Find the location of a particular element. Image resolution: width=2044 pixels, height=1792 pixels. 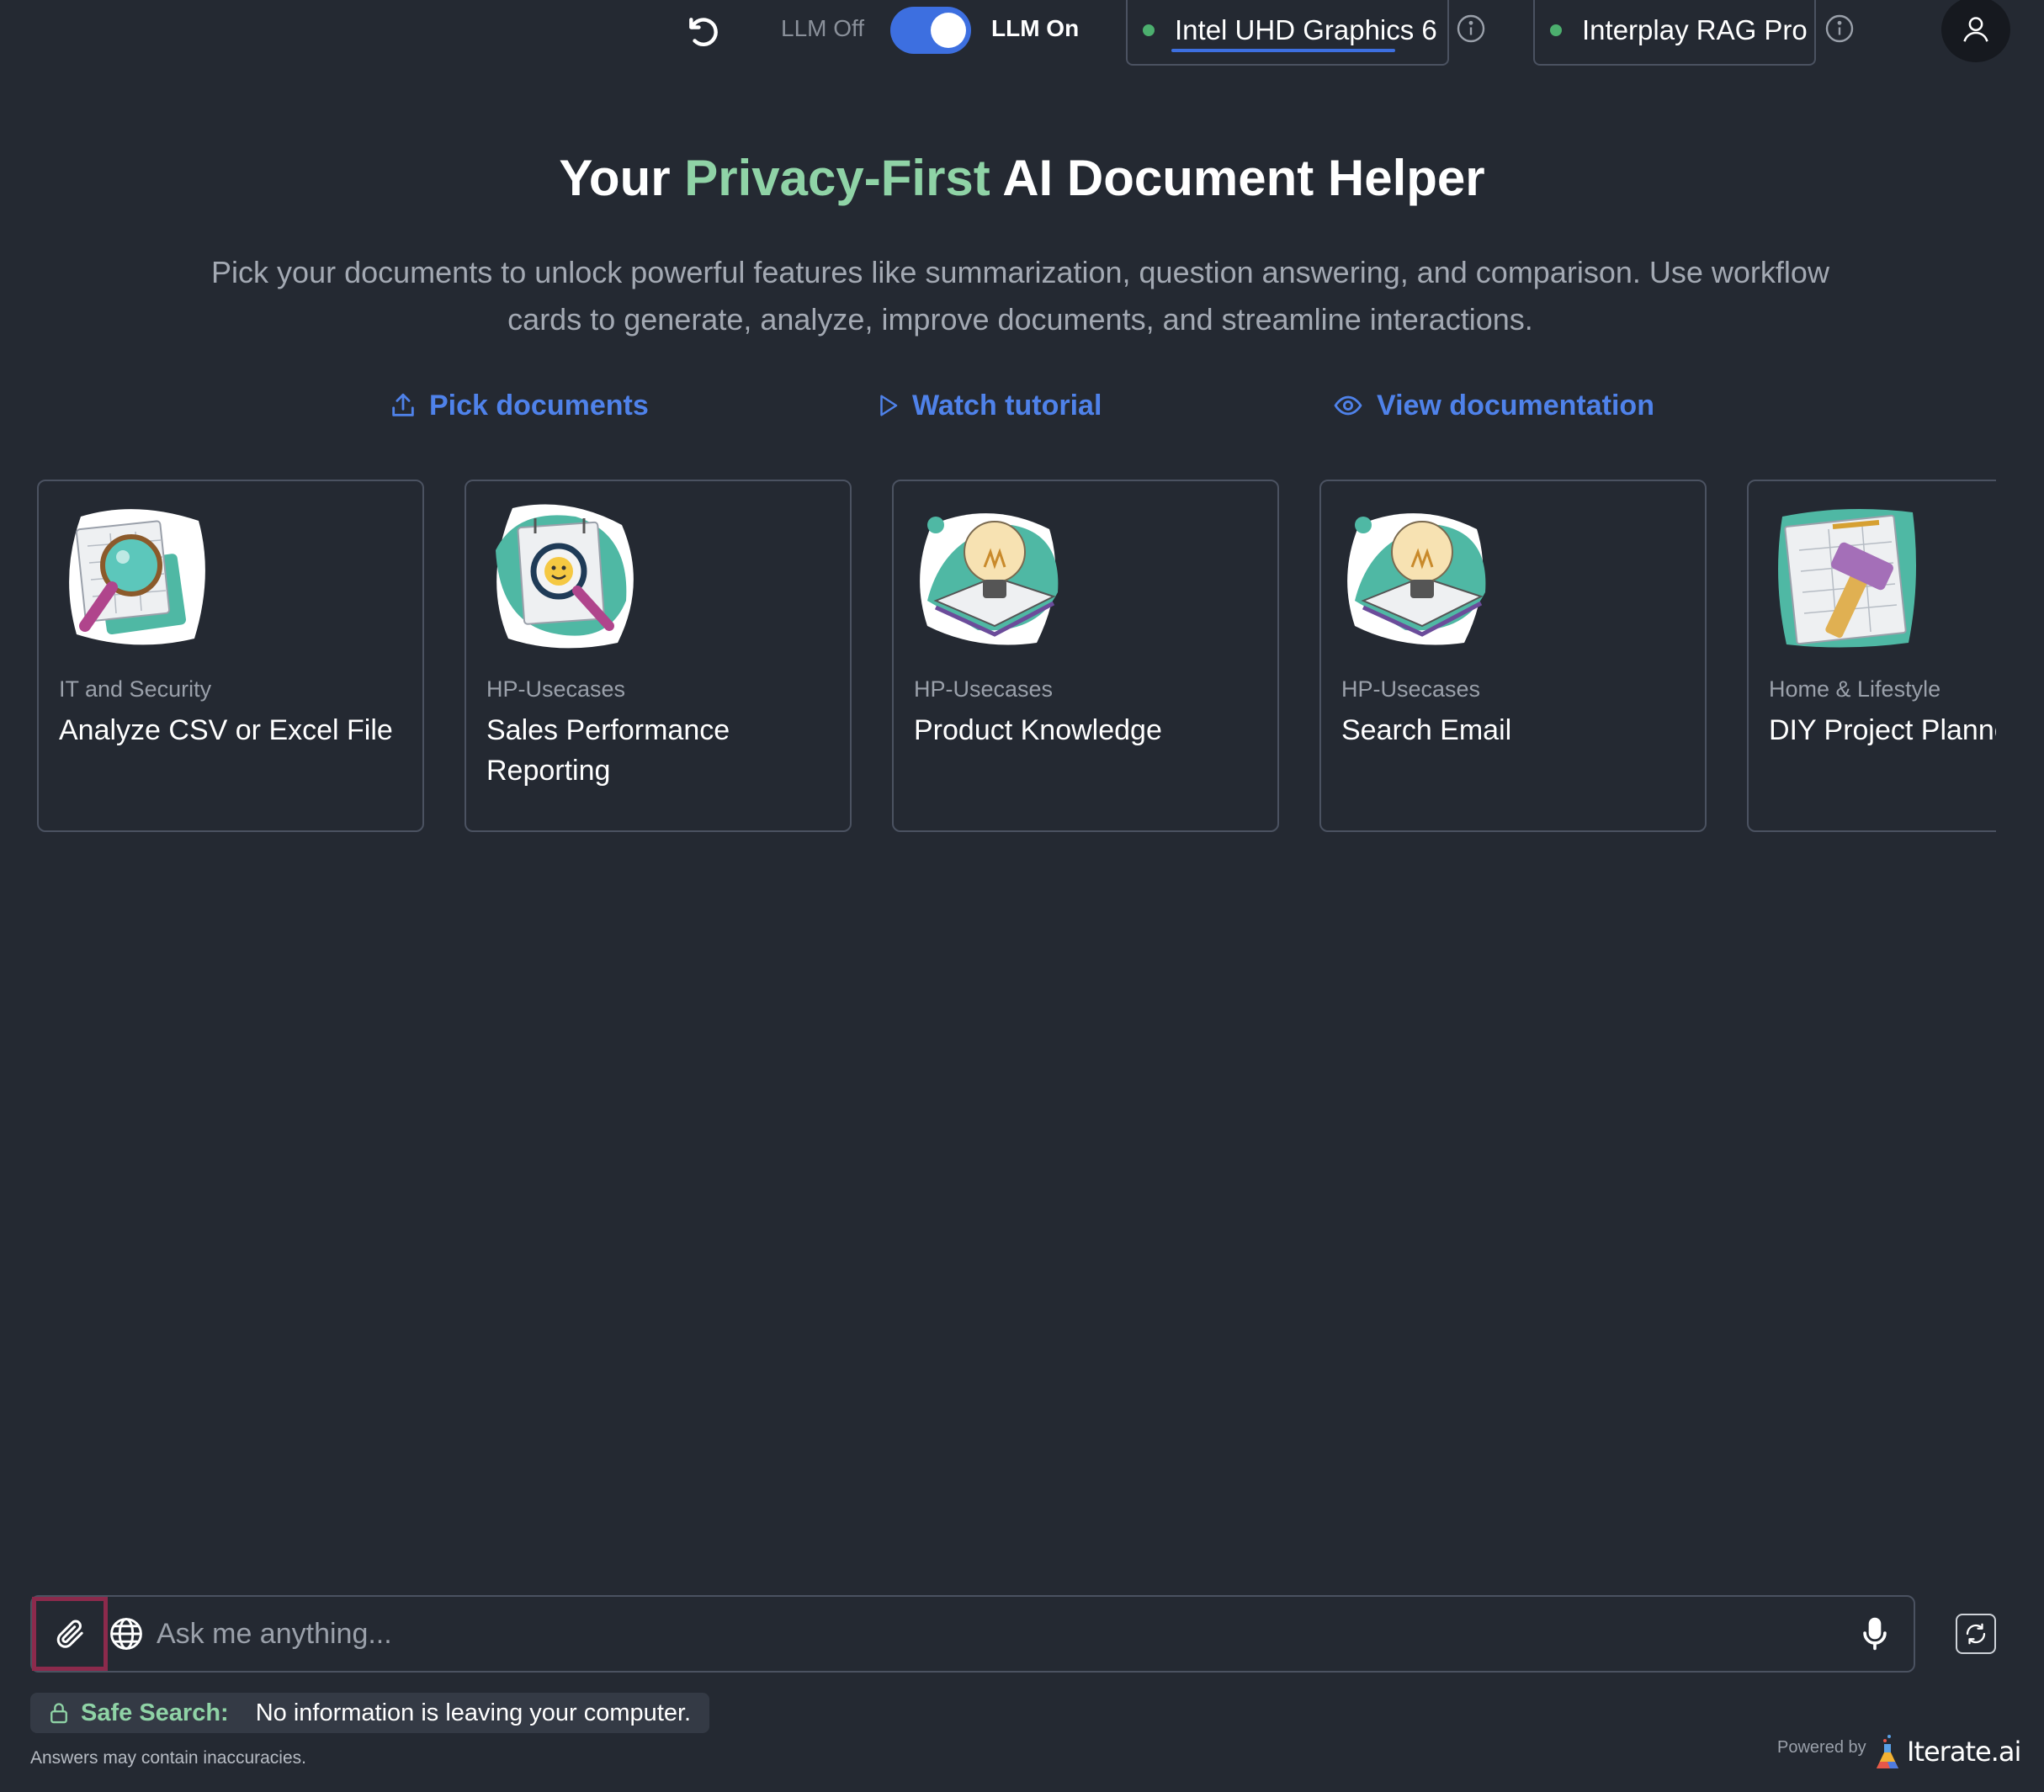

workflow-card: HP-Usecases Search Email is located at coordinates (1513, 656).